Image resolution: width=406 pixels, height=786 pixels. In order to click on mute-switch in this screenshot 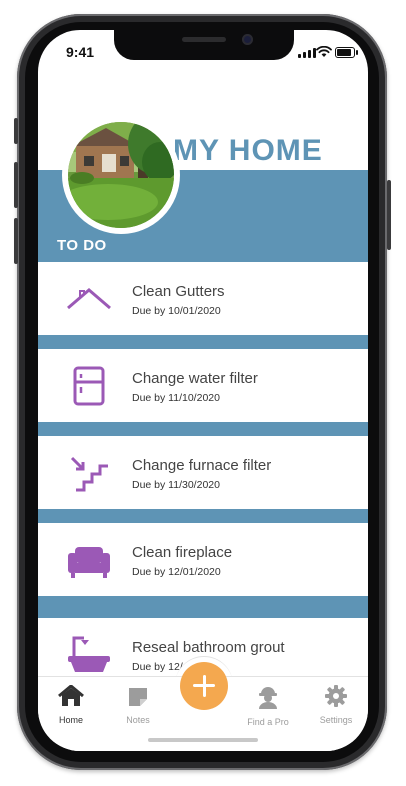, I will do `click(16, 131)`.